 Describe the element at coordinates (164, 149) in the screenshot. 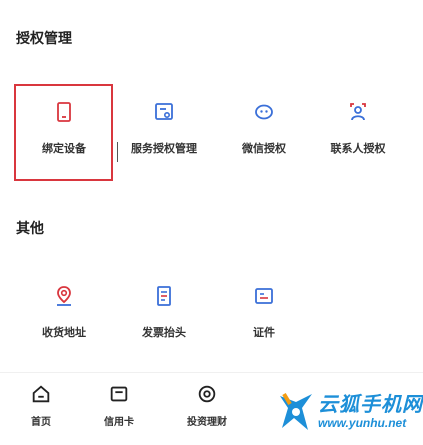

I see `item-label: 服务授权管理` at that location.